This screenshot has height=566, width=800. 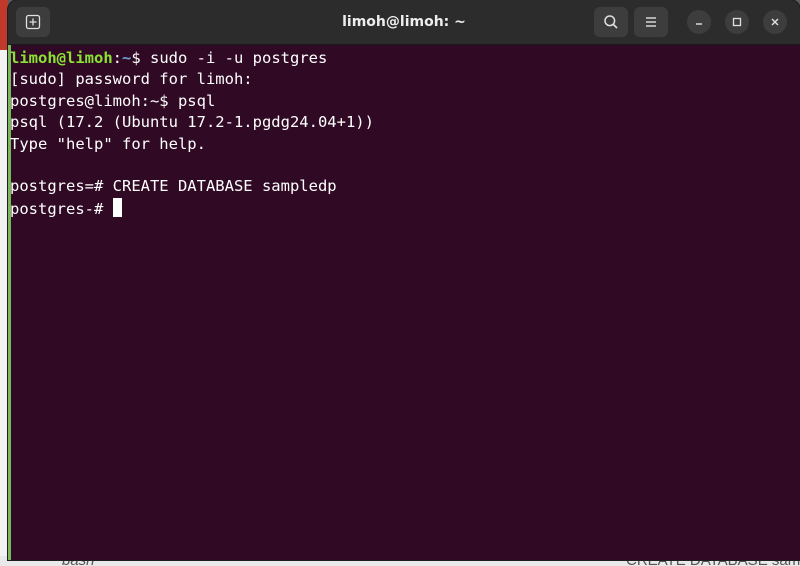 I want to click on minimize-icon, so click(x=699, y=24).